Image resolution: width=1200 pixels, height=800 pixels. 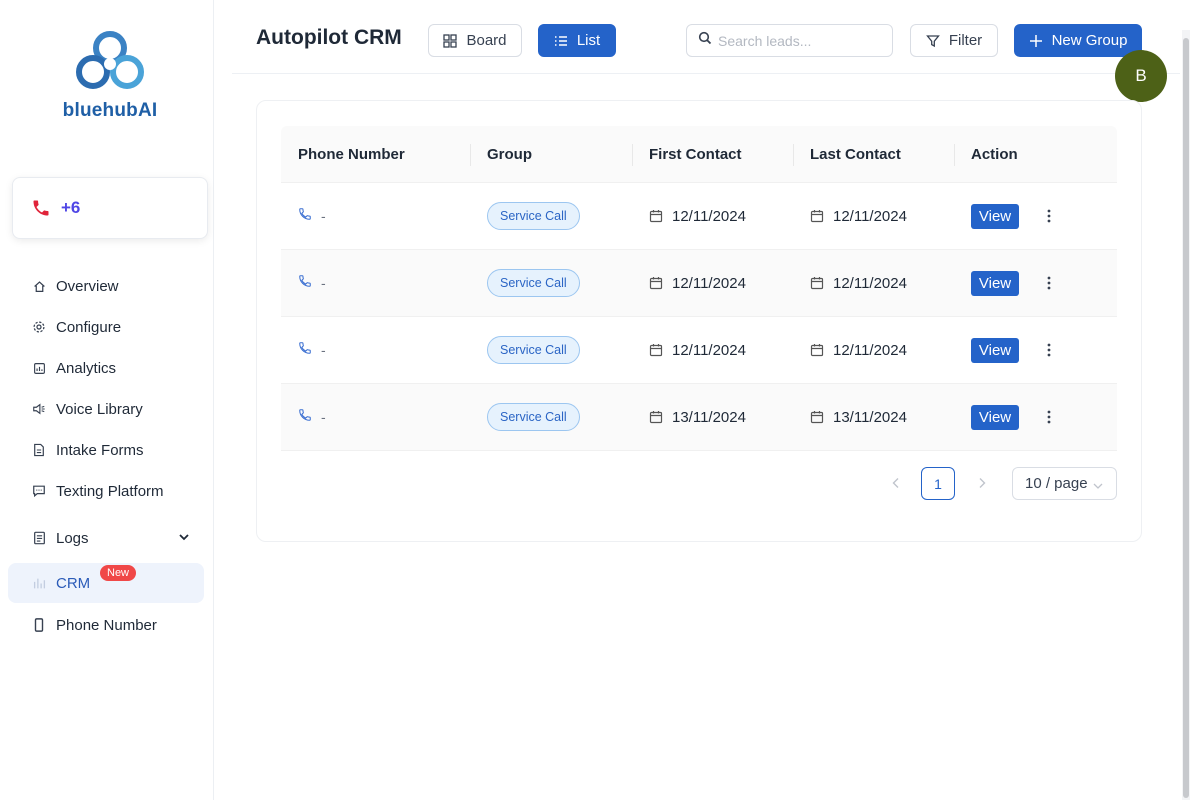 I want to click on page-size-value: 10 / page, so click(x=1056, y=483).